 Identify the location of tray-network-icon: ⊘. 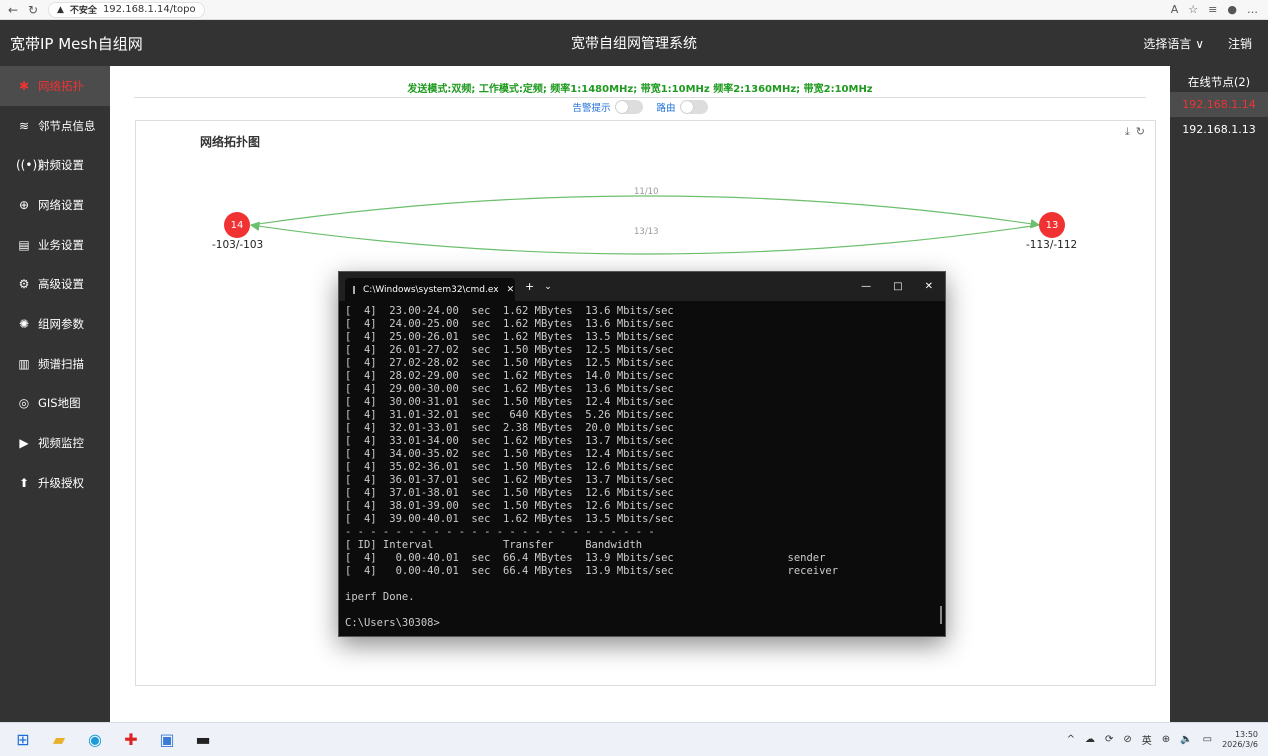
(1127, 739).